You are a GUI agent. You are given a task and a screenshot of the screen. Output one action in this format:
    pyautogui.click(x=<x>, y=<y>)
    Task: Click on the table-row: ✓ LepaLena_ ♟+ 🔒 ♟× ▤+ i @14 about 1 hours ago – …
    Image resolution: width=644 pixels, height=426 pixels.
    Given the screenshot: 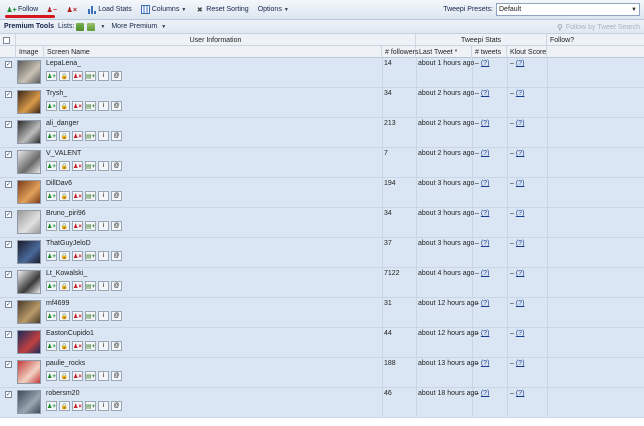 What is the action you would take?
    pyautogui.click(x=322, y=73)
    